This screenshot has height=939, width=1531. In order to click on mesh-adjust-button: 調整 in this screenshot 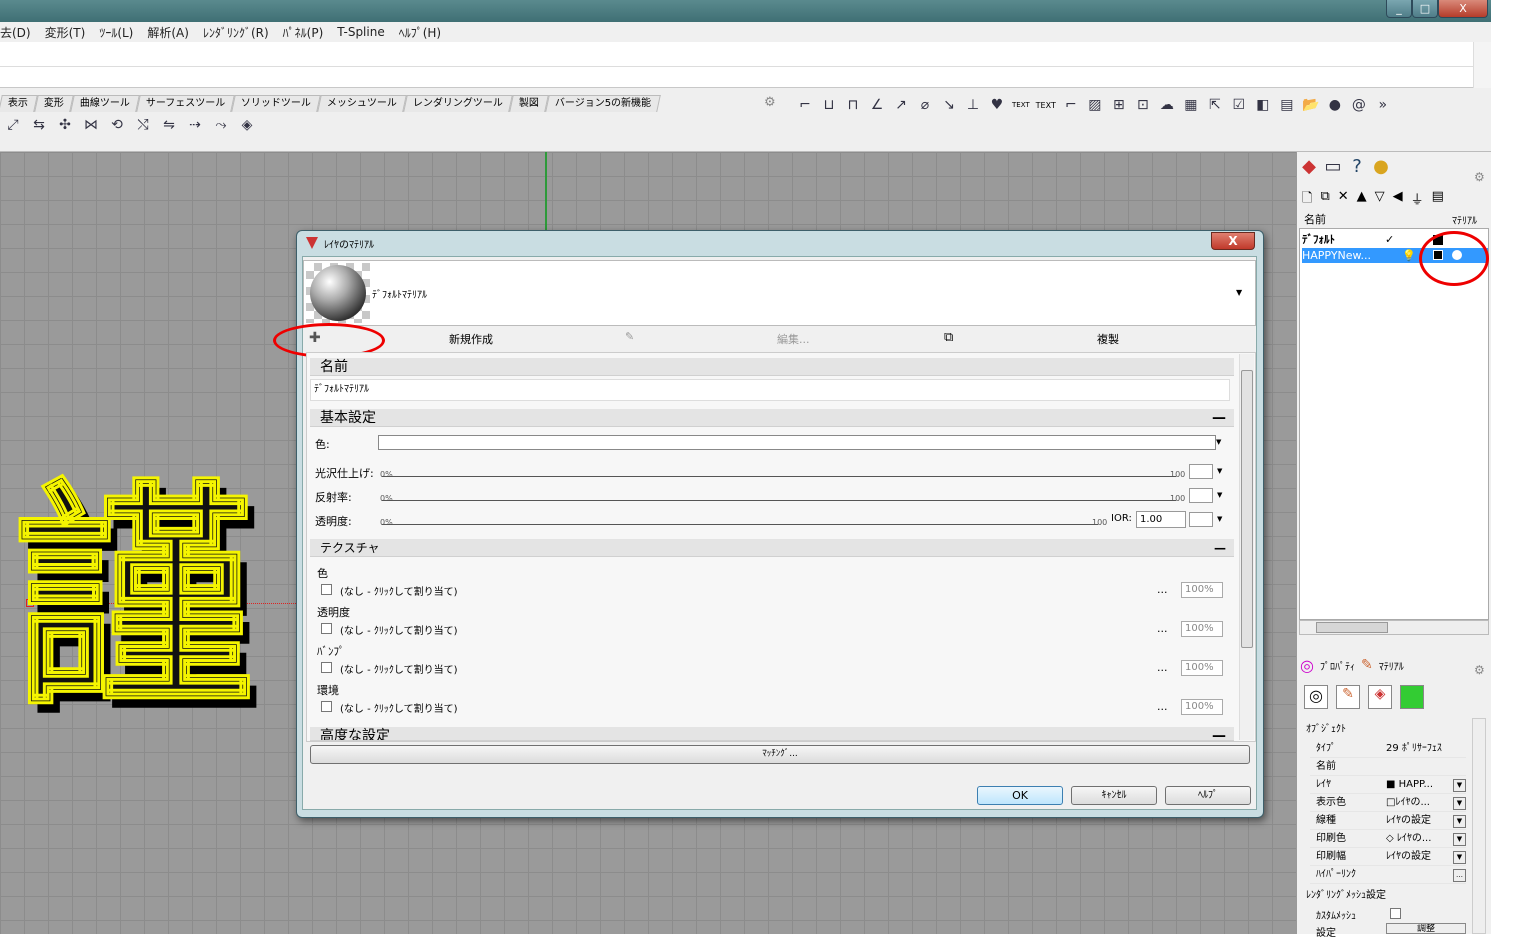, I will do `click(1426, 928)`.